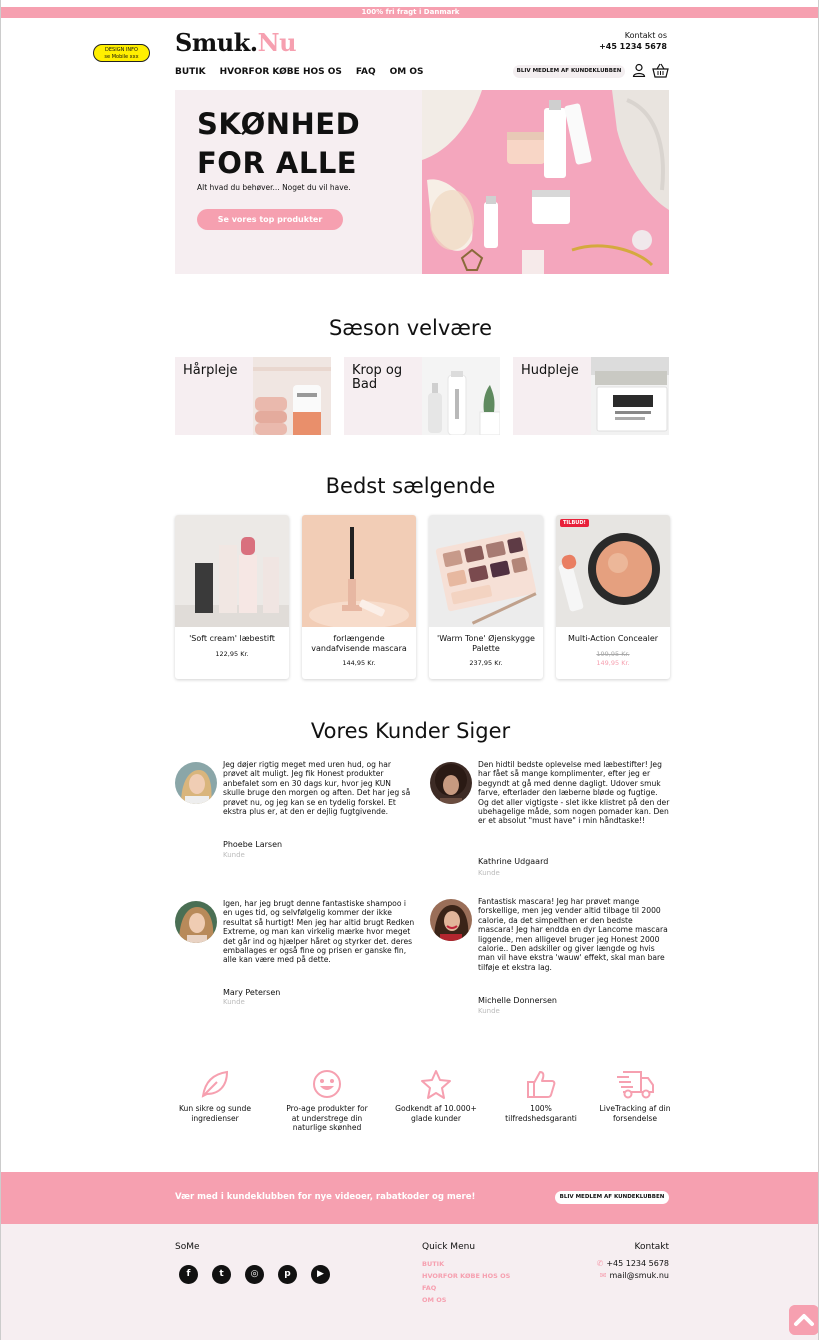 The image size is (819, 1340). I want to click on category-card-krop-og-bad: Krop og Bad, so click(422, 396).